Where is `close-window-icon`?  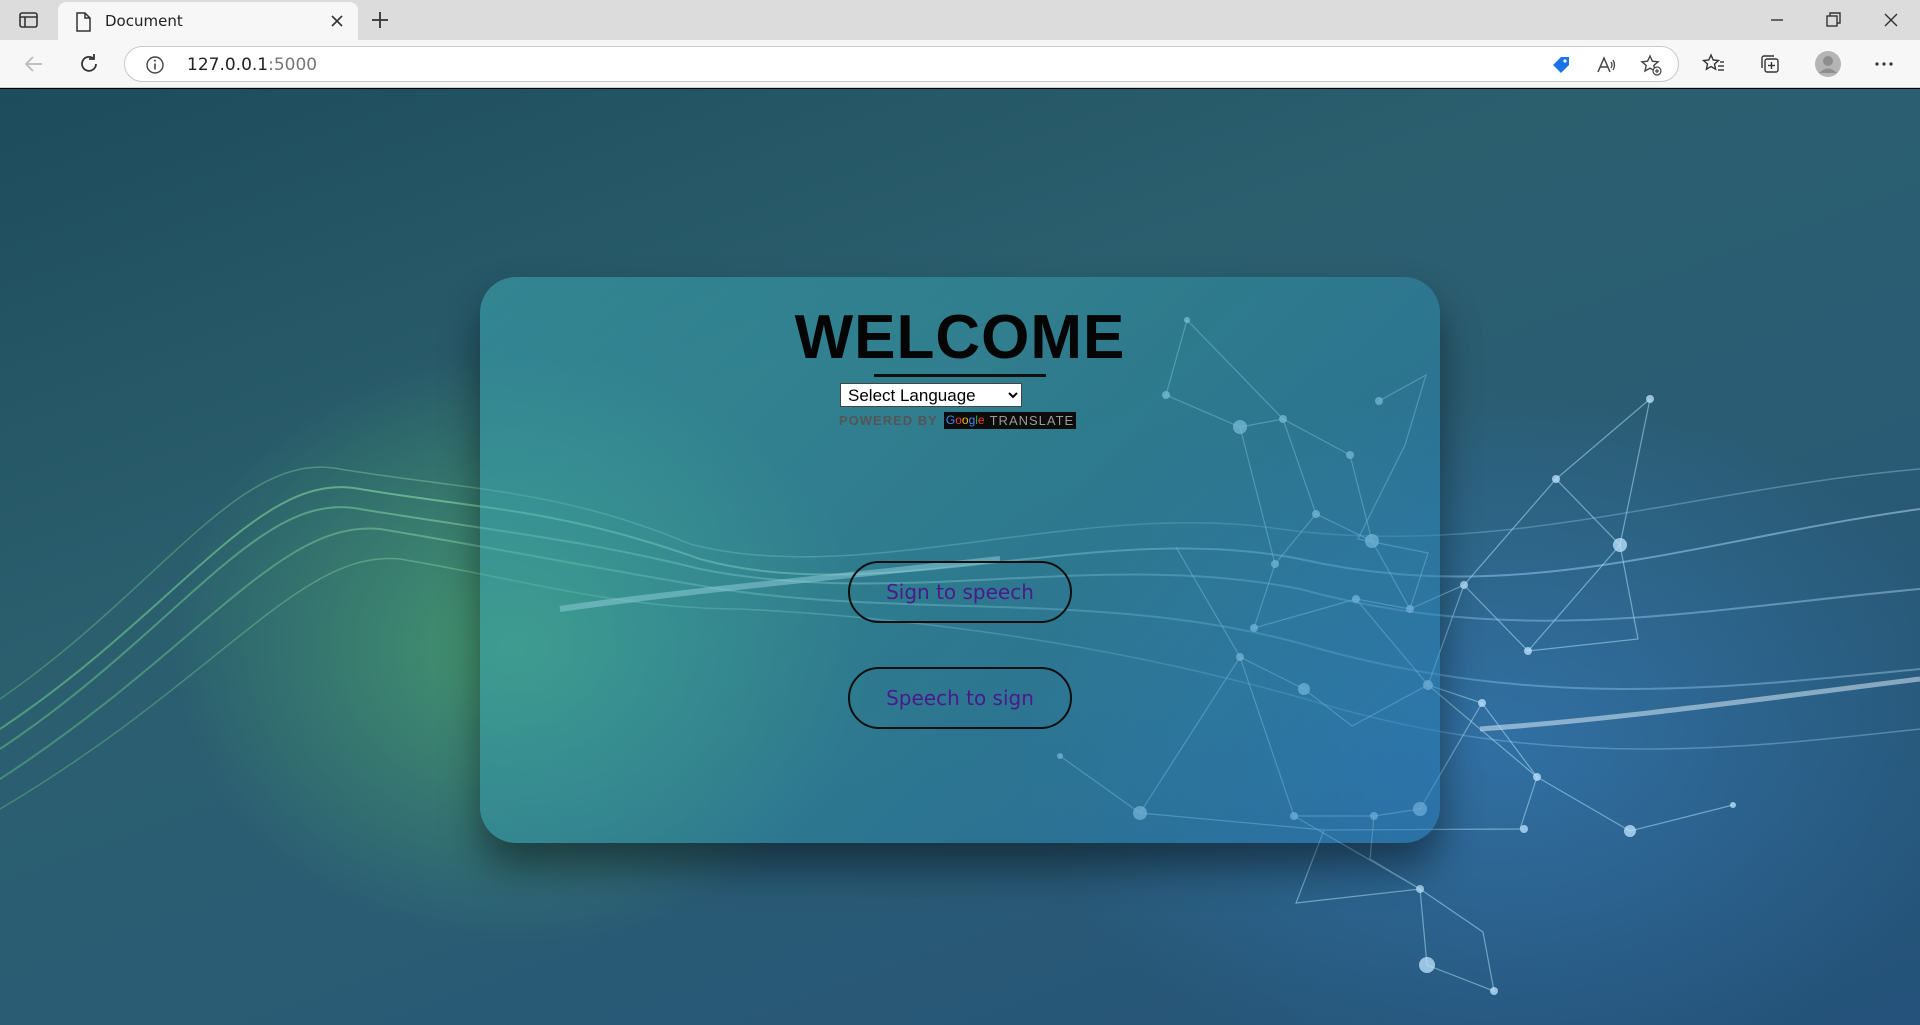 close-window-icon is located at coordinates (1891, 20).